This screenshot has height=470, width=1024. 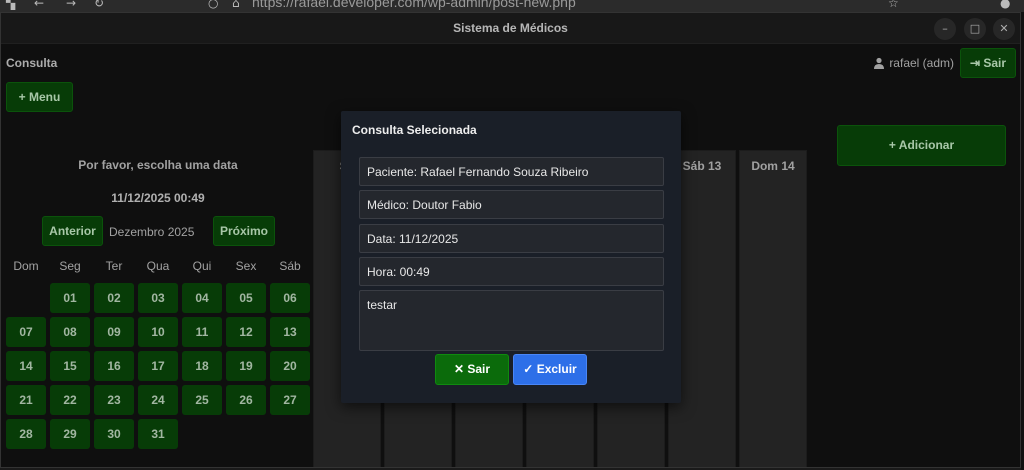 What do you see at coordinates (511, 171) in the screenshot?
I see `patient-field: Paciente: Rafael Fernando Souza Ribeiro` at bounding box center [511, 171].